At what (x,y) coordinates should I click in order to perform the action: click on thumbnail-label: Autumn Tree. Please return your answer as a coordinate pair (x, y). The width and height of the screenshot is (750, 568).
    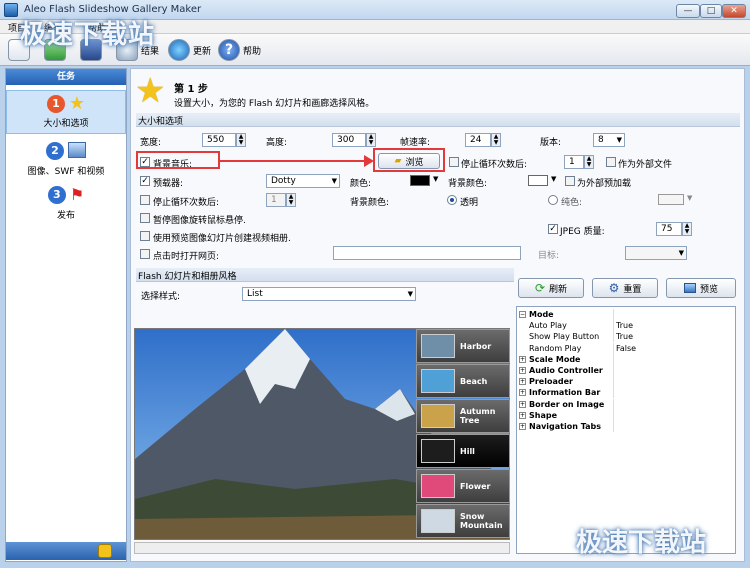
    Looking at the image, I should click on (478, 416).